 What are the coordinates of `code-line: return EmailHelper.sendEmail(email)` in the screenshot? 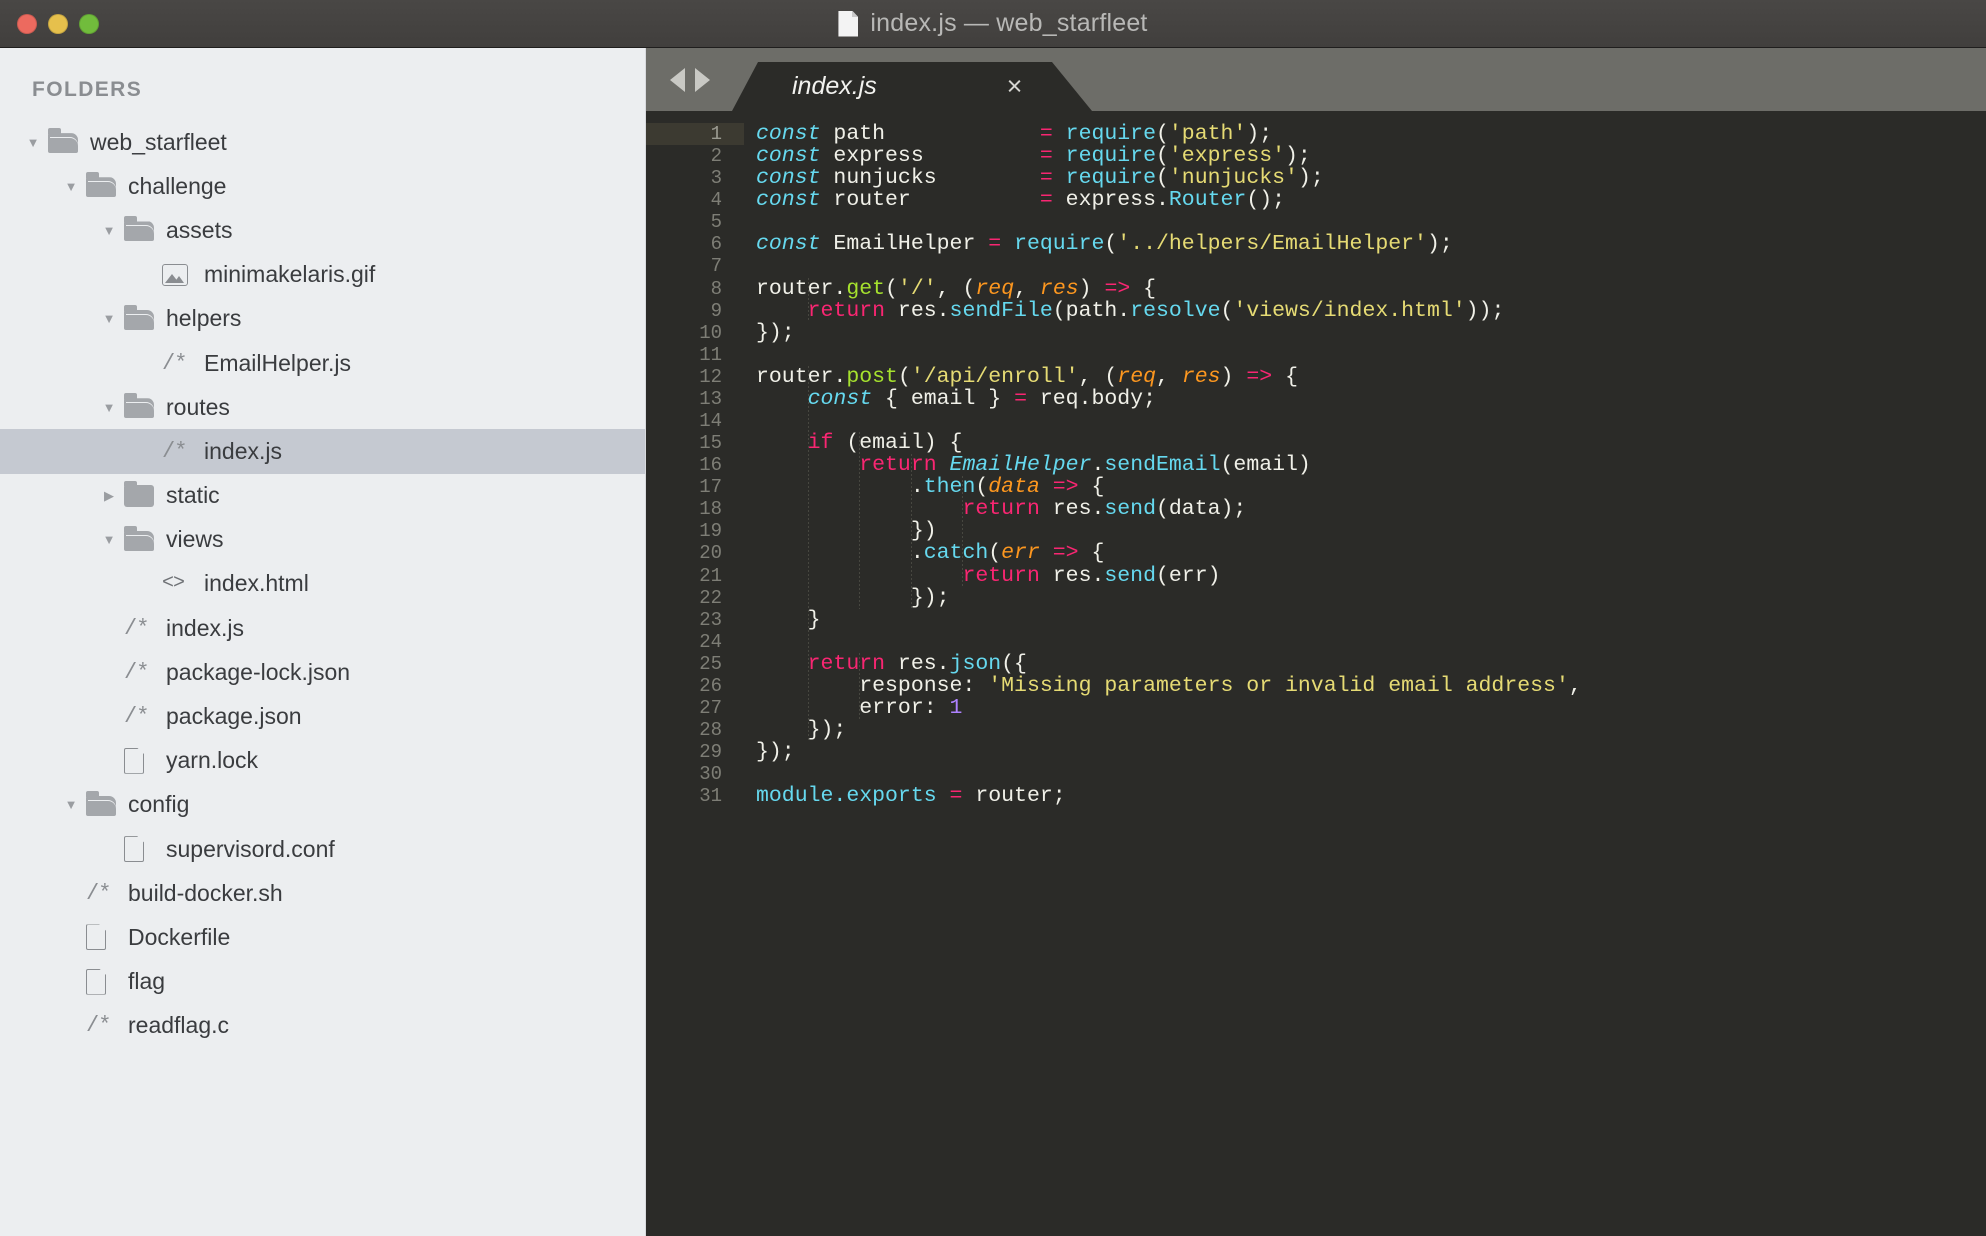 It's located at (1365, 465).